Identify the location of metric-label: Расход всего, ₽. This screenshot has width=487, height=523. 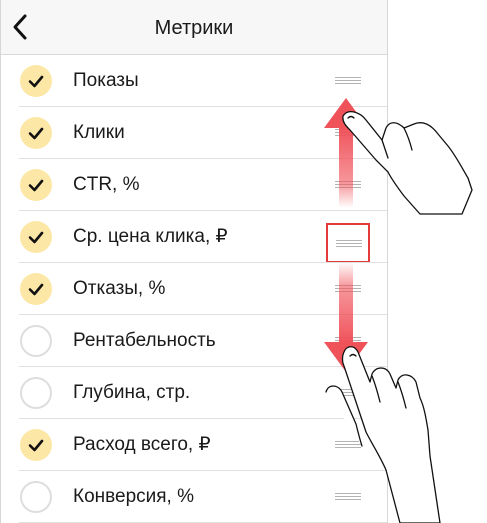
(142, 444).